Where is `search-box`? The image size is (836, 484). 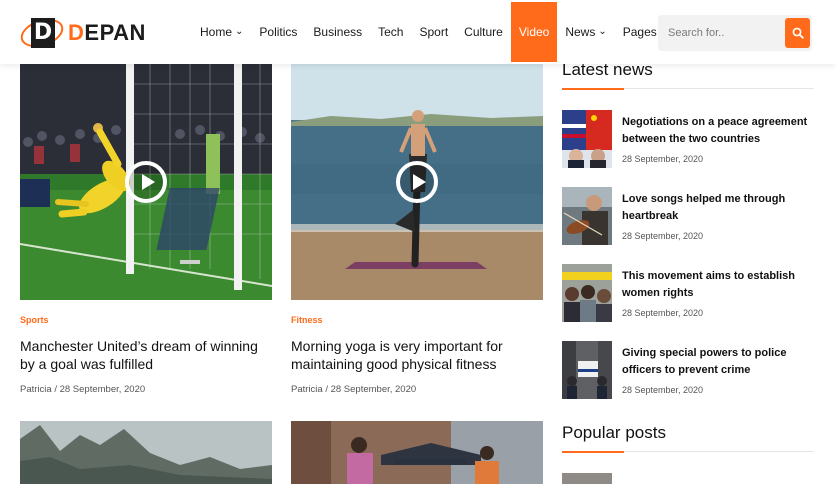
search-box is located at coordinates (735, 33).